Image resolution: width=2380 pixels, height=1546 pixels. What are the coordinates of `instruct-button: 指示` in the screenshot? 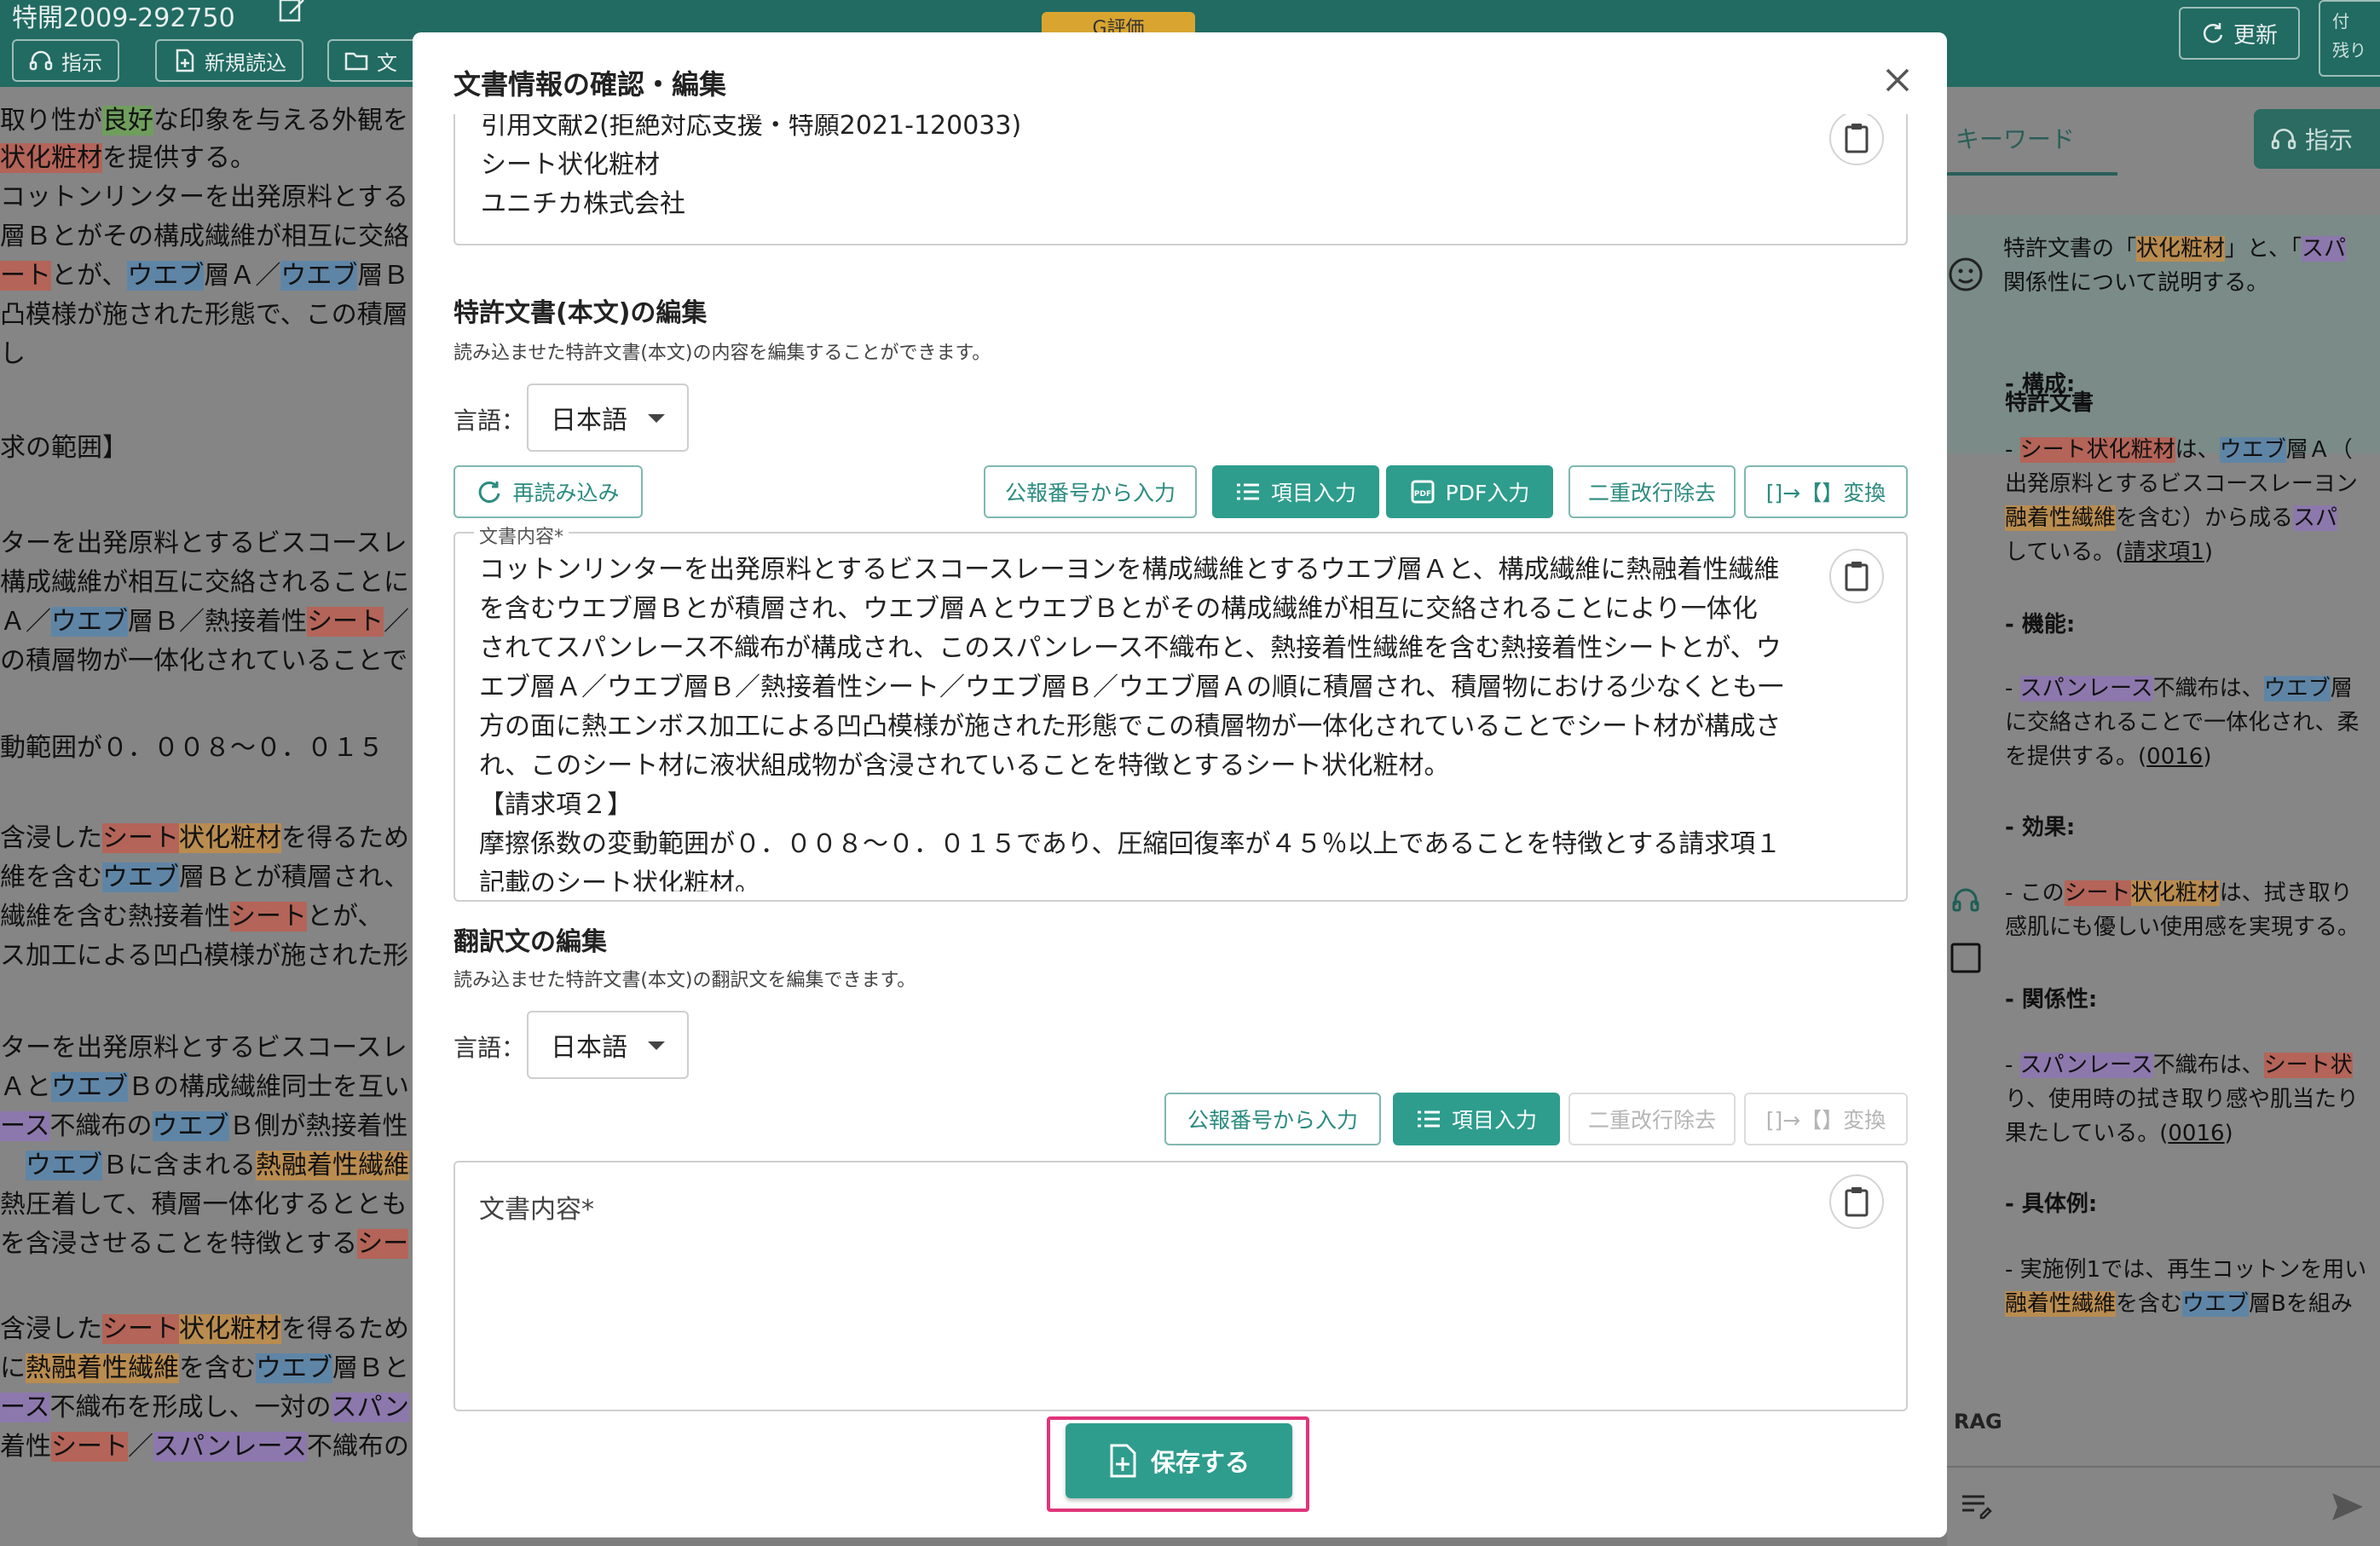 It's located at (65, 61).